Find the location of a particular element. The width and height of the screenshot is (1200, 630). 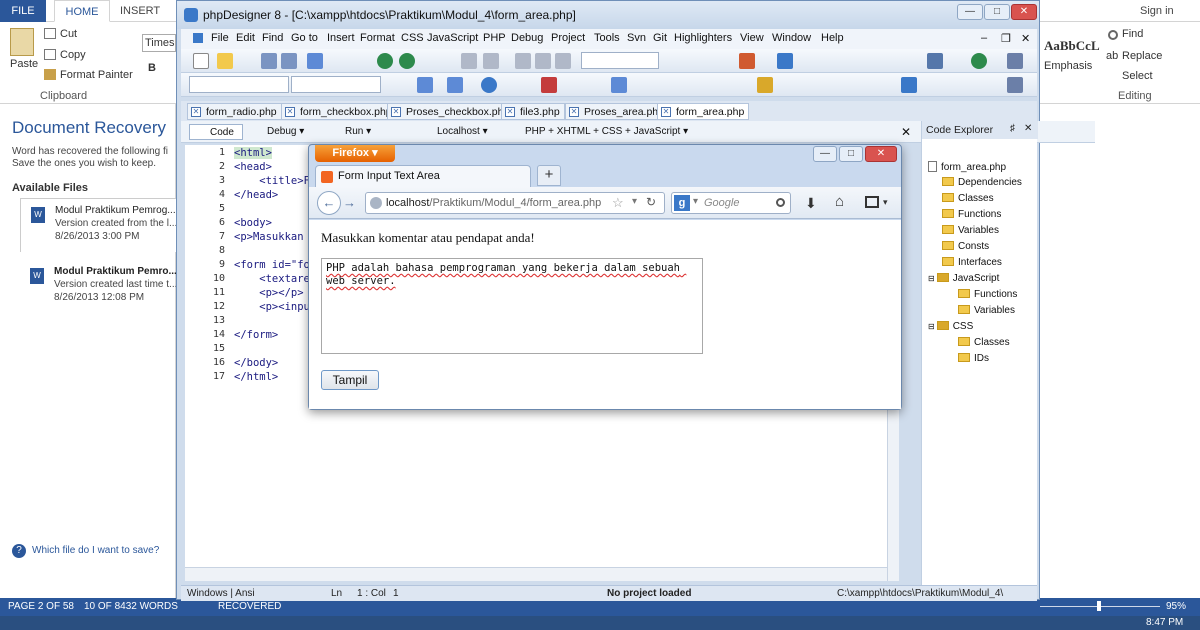

firefox-close-button: ✕ is located at coordinates (881, 154).